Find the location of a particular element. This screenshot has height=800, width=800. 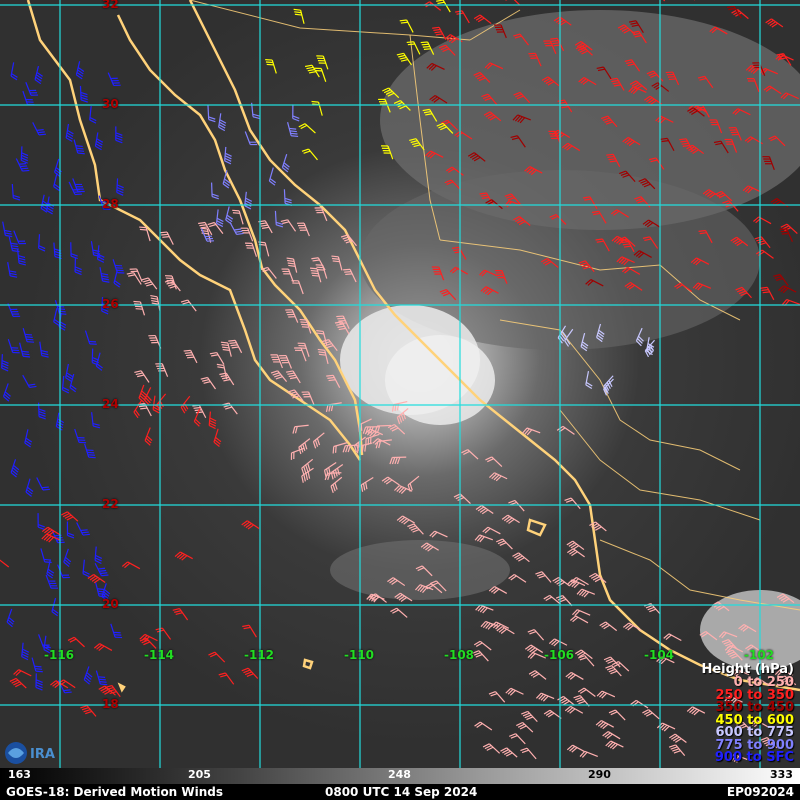

longitude-label: -102 is located at coordinates (759, 655).